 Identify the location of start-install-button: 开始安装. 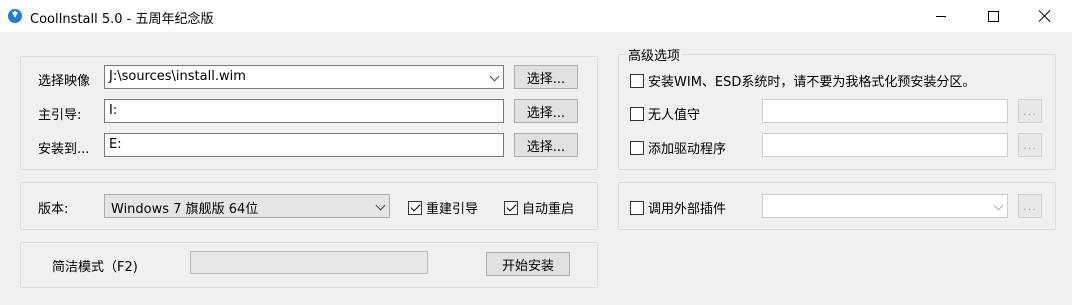
(528, 264).